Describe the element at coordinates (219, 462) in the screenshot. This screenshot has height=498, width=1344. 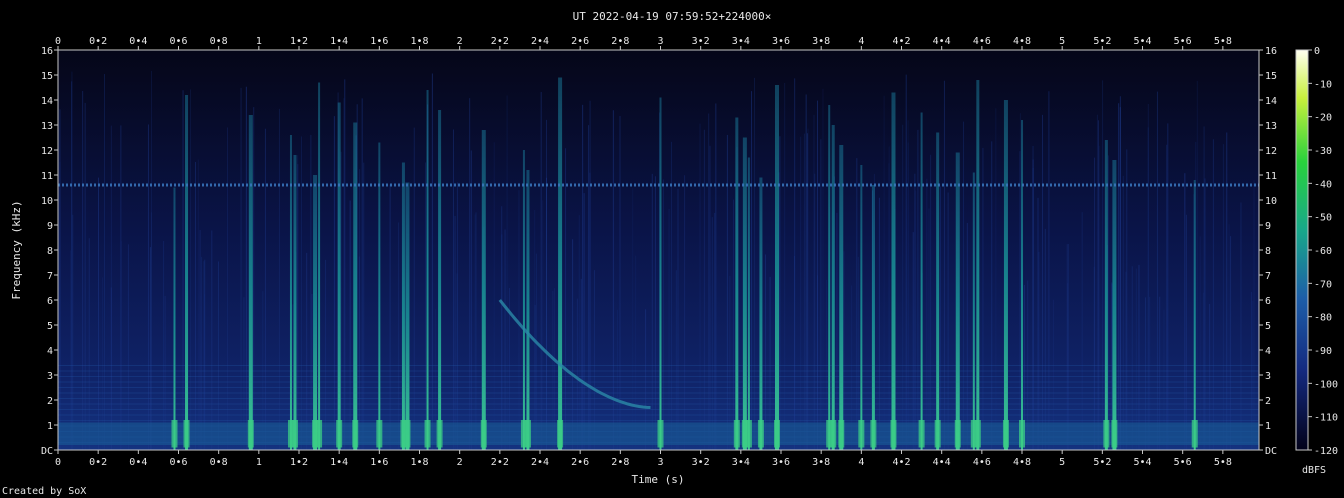
I see `x-tick-label: 0•8` at that location.